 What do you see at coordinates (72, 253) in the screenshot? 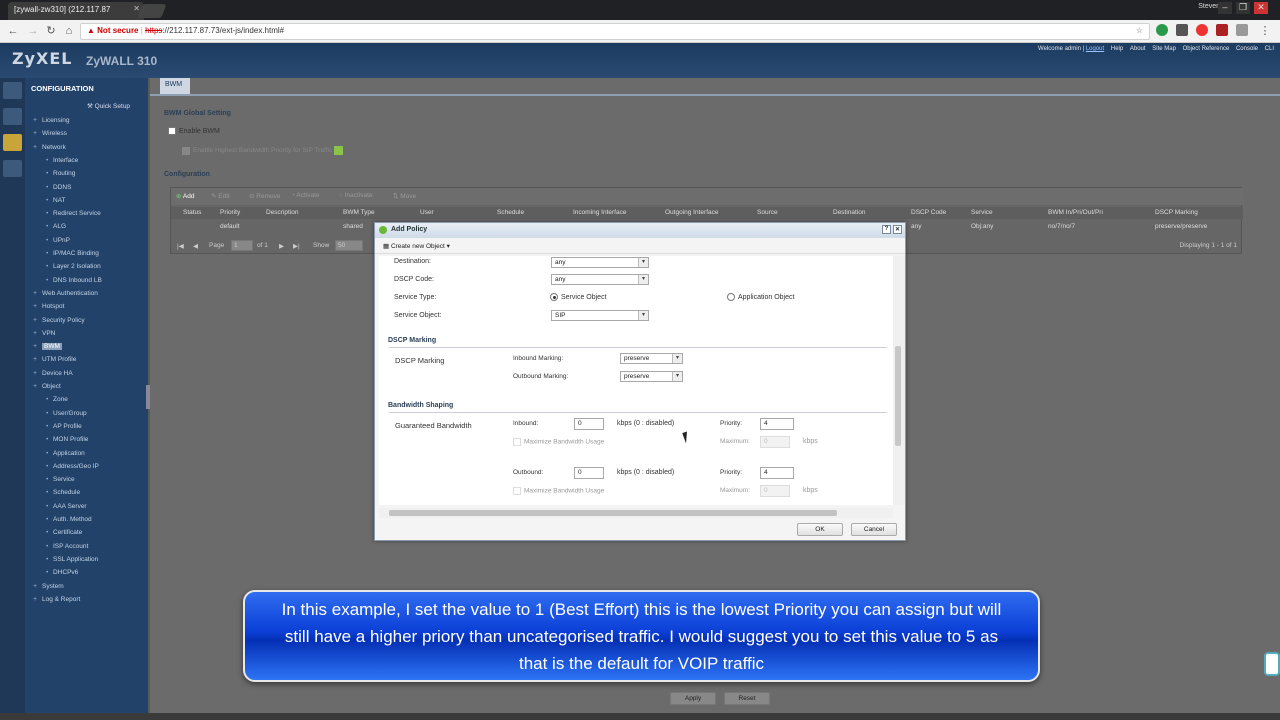
I see `sidebar-item-ip-mac-binding: IP/MAC Binding` at bounding box center [72, 253].